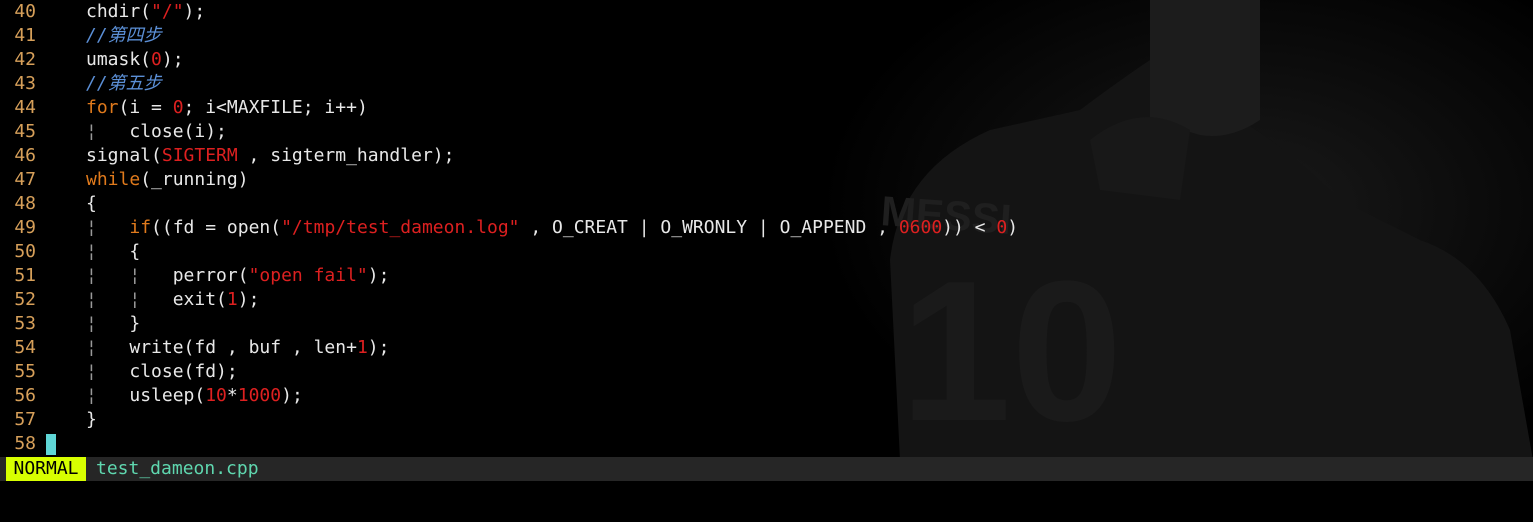 The width and height of the screenshot is (1533, 522). Describe the element at coordinates (119, 11) in the screenshot. I see `code-token: chdir(` at that location.